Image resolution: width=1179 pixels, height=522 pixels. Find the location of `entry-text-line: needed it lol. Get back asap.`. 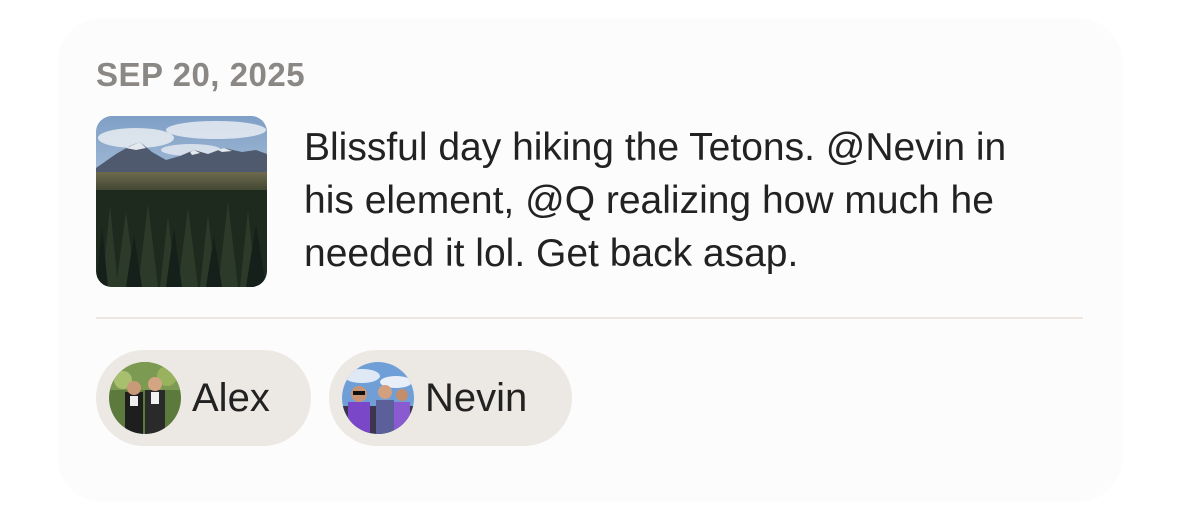

entry-text-line: needed it lol. Get back asap. is located at coordinates (551, 253).